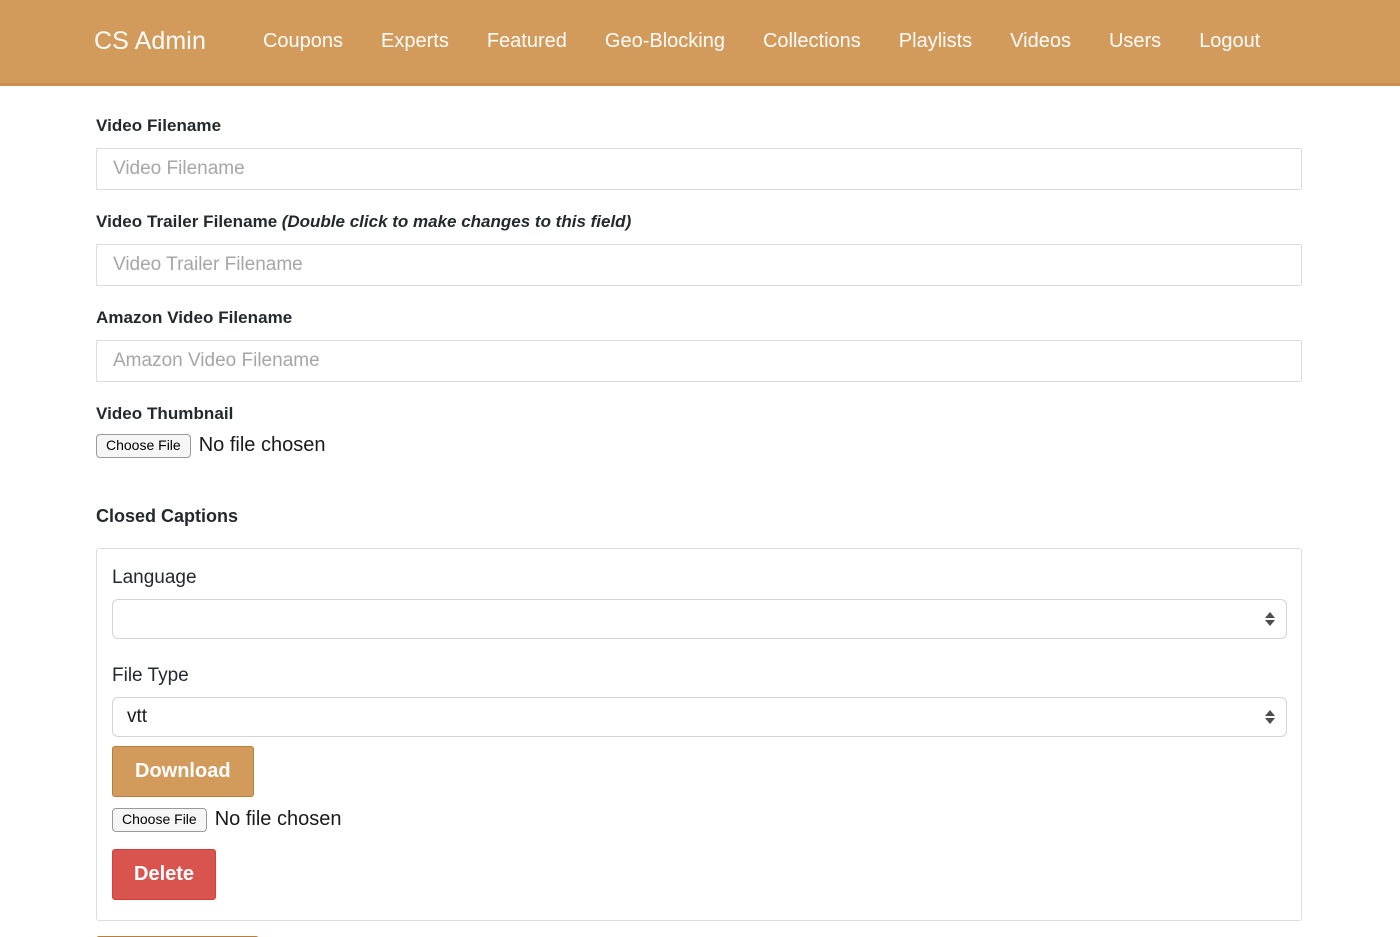 This screenshot has width=1400, height=937. What do you see at coordinates (699, 361) in the screenshot?
I see `input-amazon-video-filename` at bounding box center [699, 361].